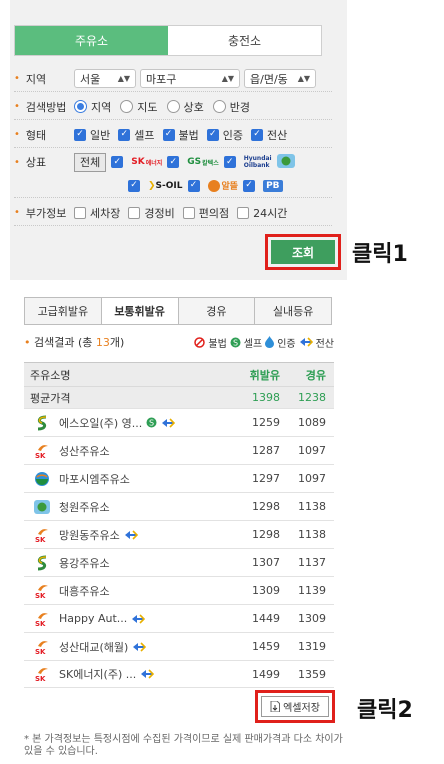 The width and height of the screenshot is (444, 764). What do you see at coordinates (179, 674) in the screenshot?
I see `table-row: SK SK에너지(주) ... 1499 1359` at bounding box center [179, 674].